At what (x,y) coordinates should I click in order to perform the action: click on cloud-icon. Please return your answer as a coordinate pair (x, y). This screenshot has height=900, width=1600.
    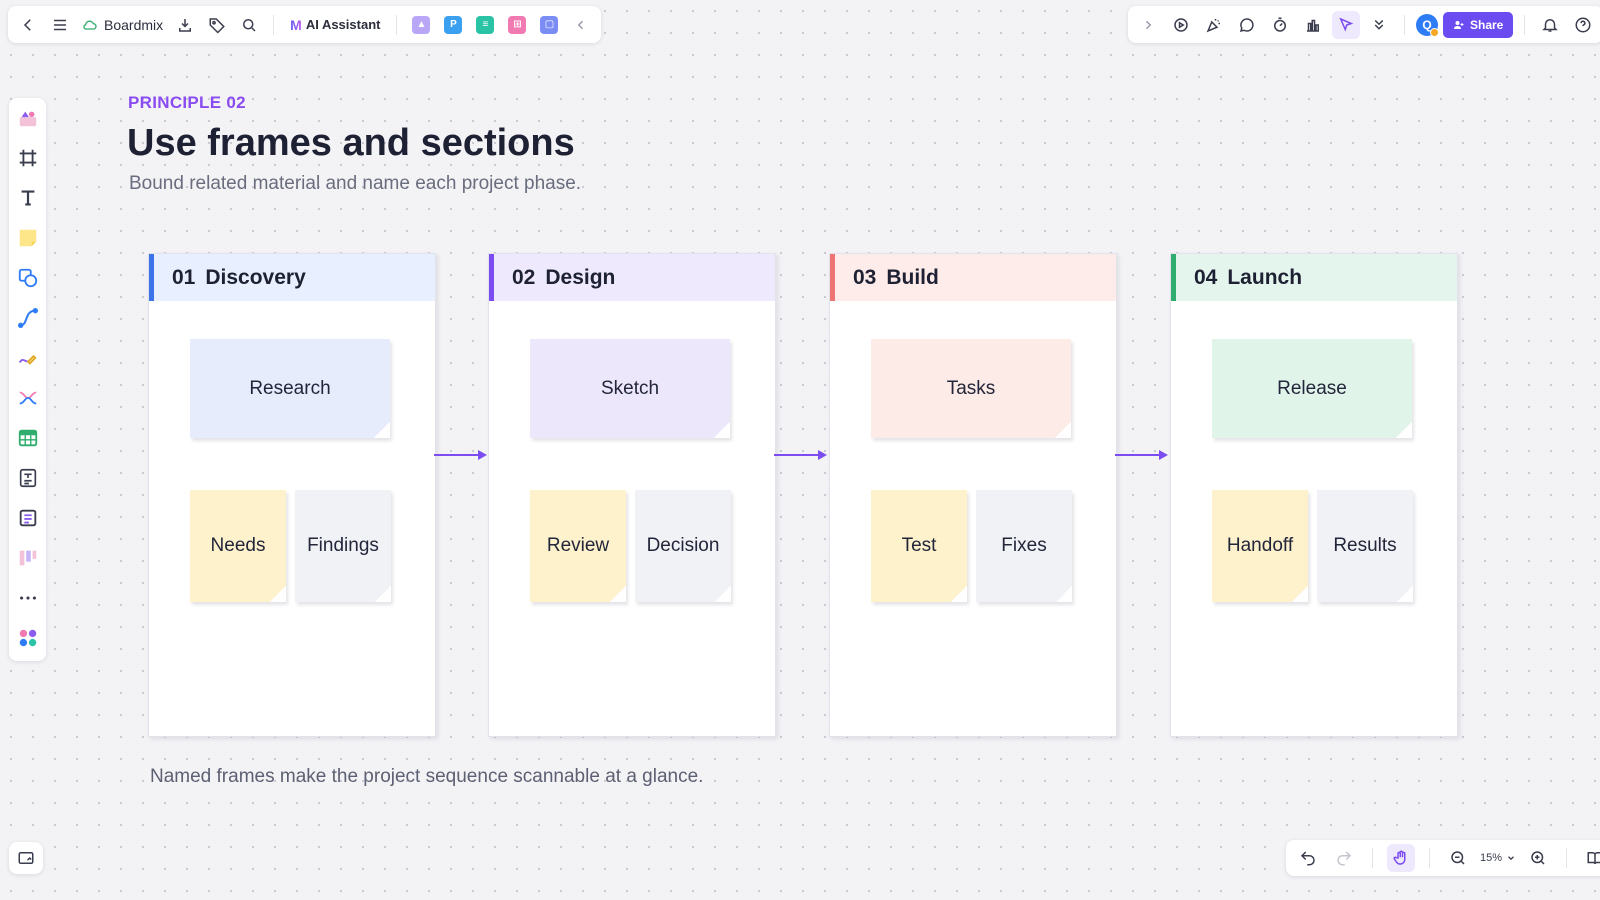
    Looking at the image, I should click on (90, 25).